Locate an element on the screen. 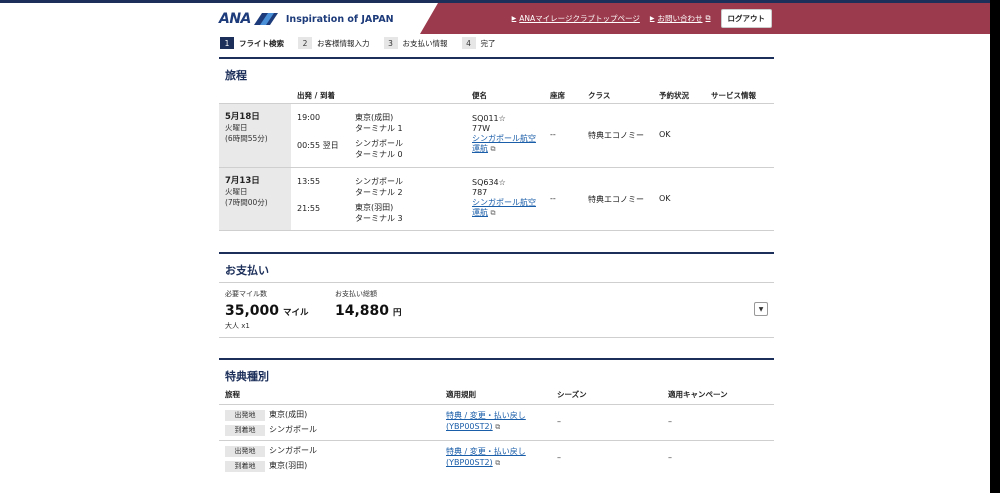 Image resolution: width=1000 pixels, height=493 pixels. arr-time: 21:55 is located at coordinates (309, 208).